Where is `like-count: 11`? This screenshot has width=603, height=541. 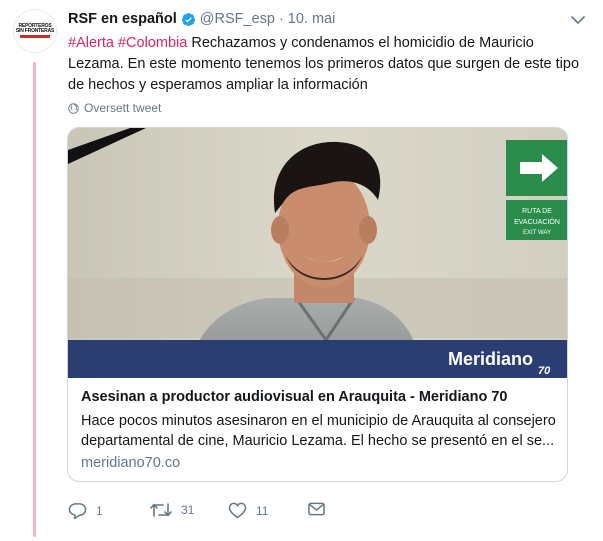
like-count: 11 is located at coordinates (262, 510).